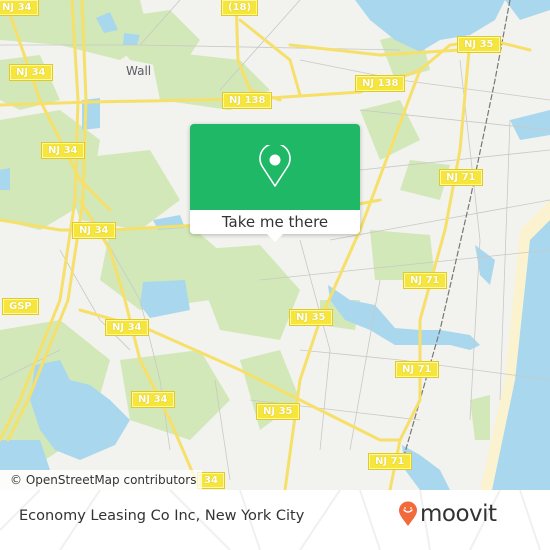 The height and width of the screenshot is (550, 550). Describe the element at coordinates (275, 238) in the screenshot. I see `popup-pointer` at that location.